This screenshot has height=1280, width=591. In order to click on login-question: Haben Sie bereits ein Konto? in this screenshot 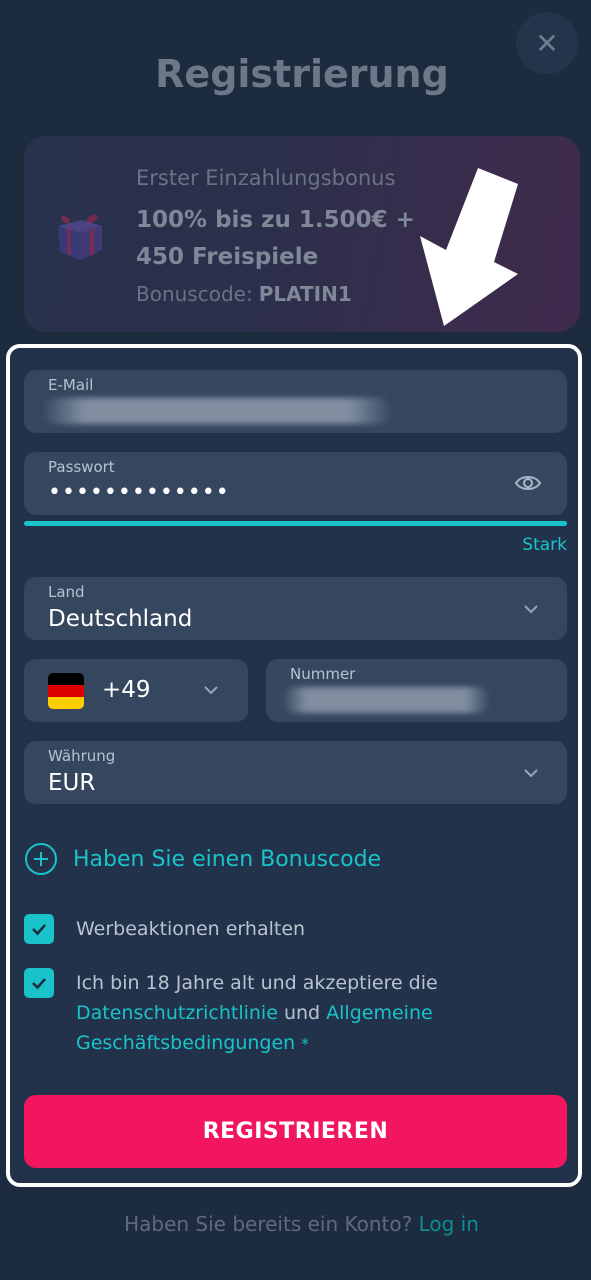, I will do `click(268, 1224)`.